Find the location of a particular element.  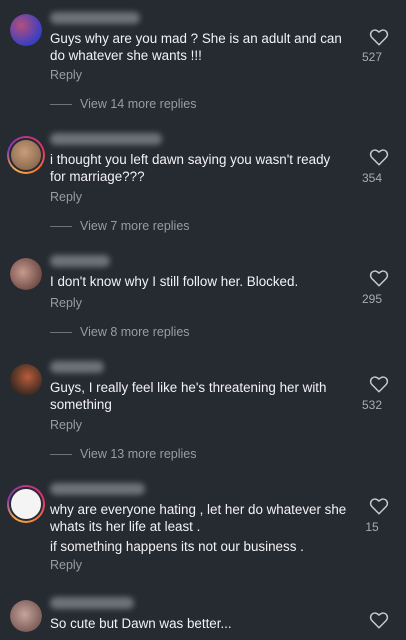

like-count: 295 is located at coordinates (372, 299).